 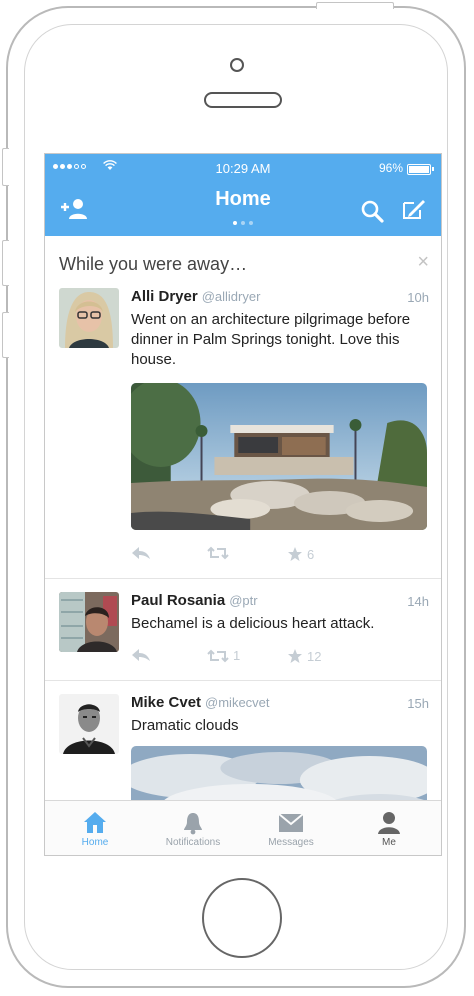 What do you see at coordinates (418, 601) in the screenshot?
I see `tweet-timestamp: 14h` at bounding box center [418, 601].